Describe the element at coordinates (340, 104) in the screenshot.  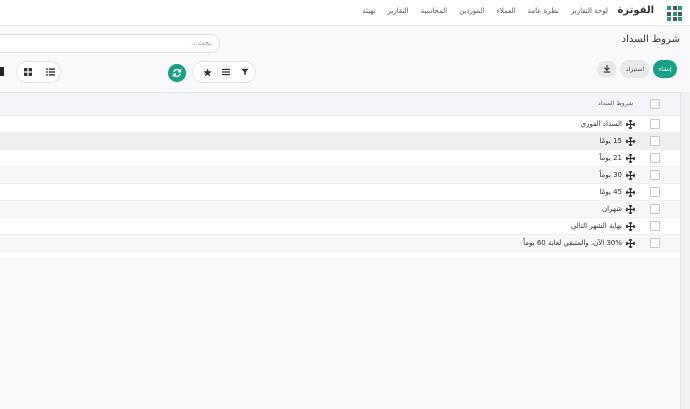
I see `list-header: شروط السداد` at that location.